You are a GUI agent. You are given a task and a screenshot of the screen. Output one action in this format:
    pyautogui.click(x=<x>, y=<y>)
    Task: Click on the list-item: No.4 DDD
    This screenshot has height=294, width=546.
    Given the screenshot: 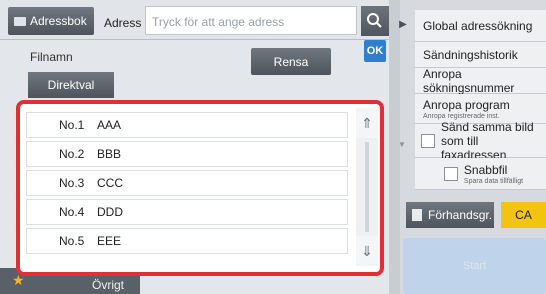 What is the action you would take?
    pyautogui.click(x=187, y=212)
    